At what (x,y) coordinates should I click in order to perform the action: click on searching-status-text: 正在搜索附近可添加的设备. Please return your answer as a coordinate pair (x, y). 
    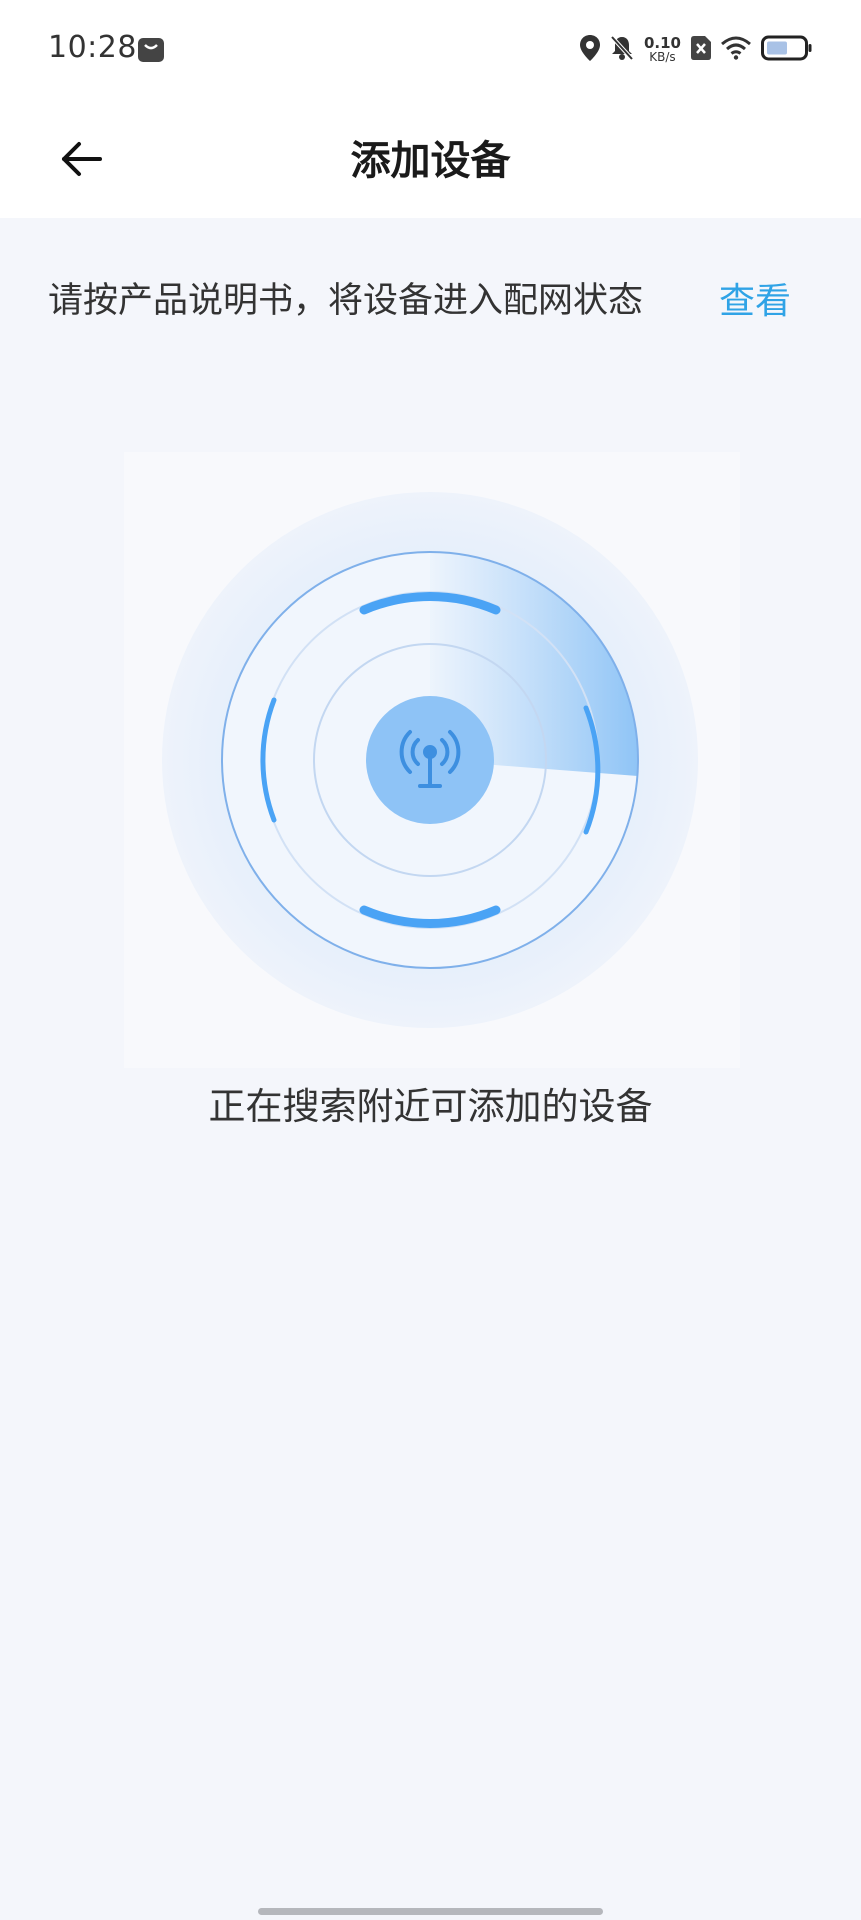
    Looking at the image, I should click on (430, 1106).